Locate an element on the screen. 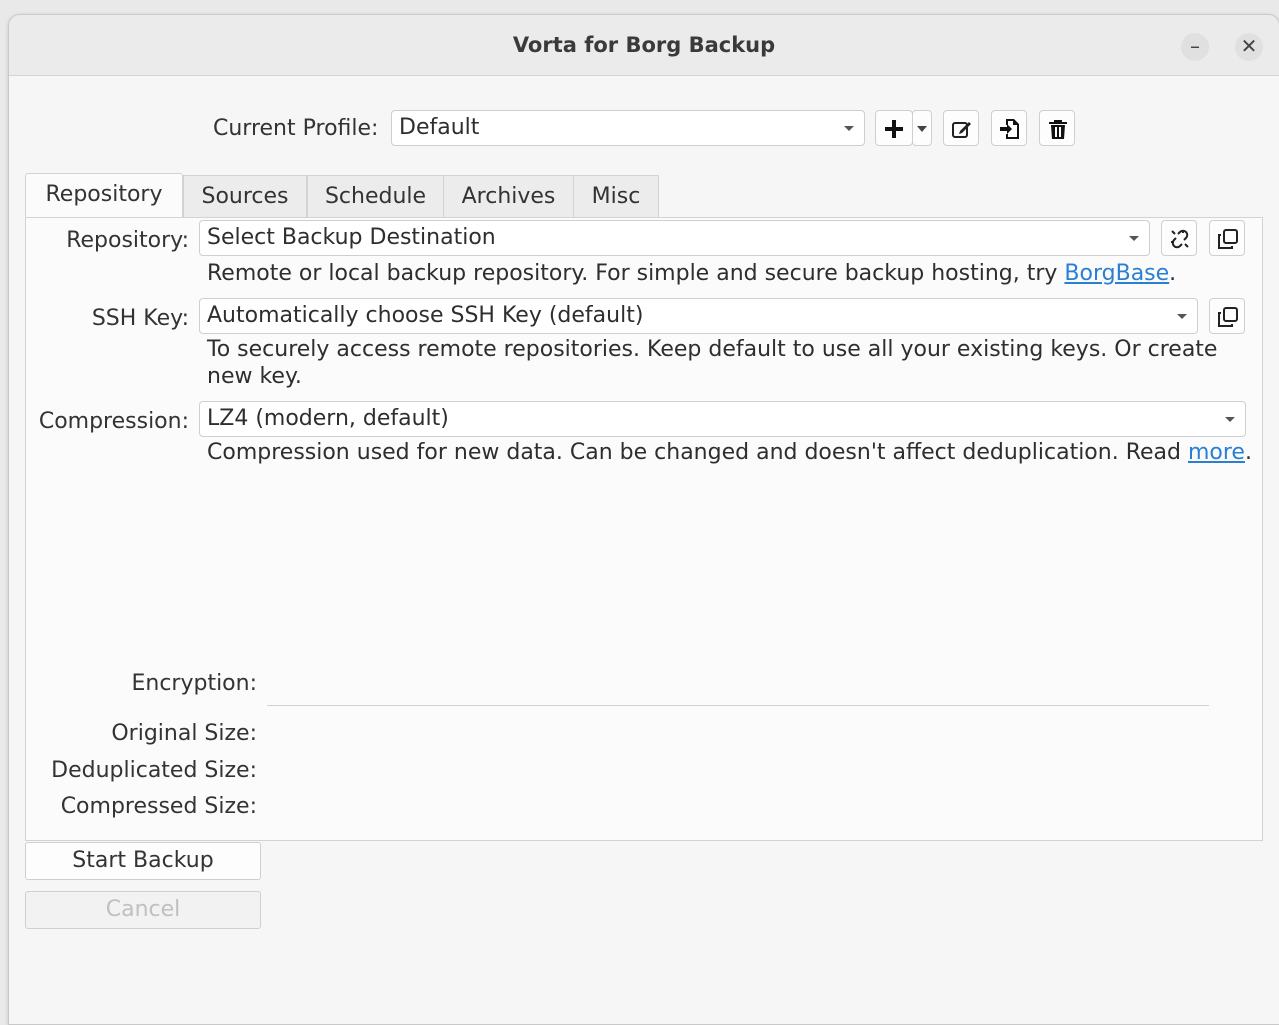 This screenshot has height=1025, width=1279. repository-select: Select Backup Destination is located at coordinates (674, 238).